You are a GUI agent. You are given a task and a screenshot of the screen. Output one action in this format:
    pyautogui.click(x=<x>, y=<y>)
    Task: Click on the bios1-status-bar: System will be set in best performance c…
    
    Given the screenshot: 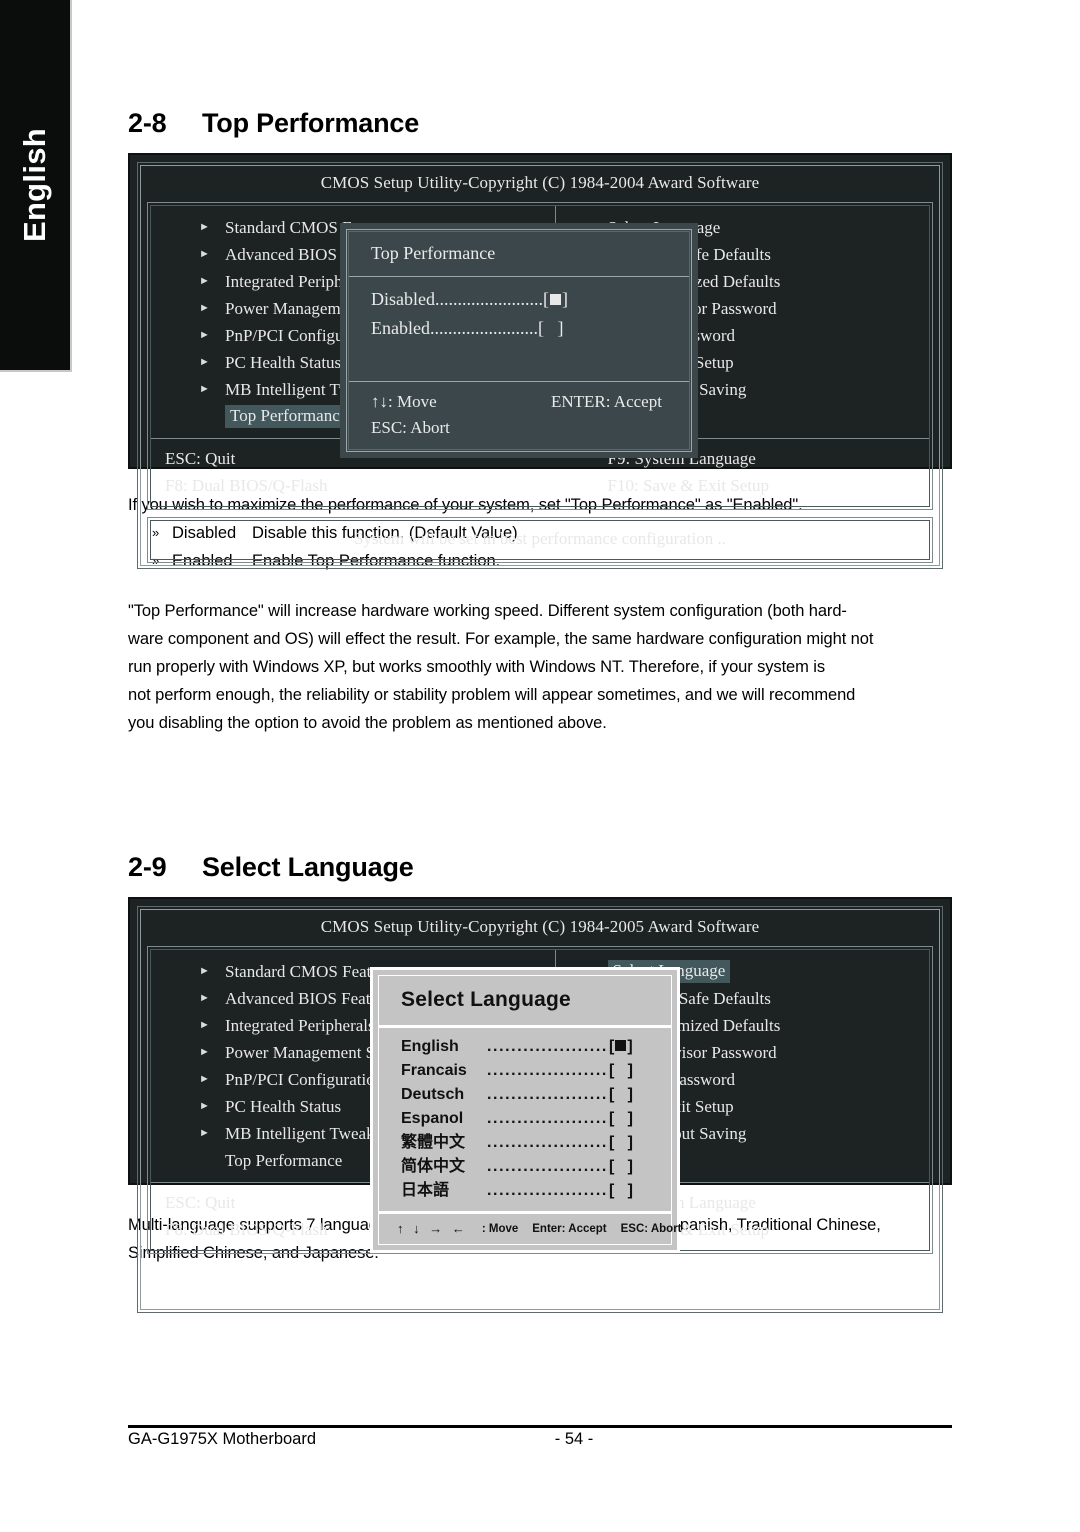 What is the action you would take?
    pyautogui.click(x=540, y=540)
    